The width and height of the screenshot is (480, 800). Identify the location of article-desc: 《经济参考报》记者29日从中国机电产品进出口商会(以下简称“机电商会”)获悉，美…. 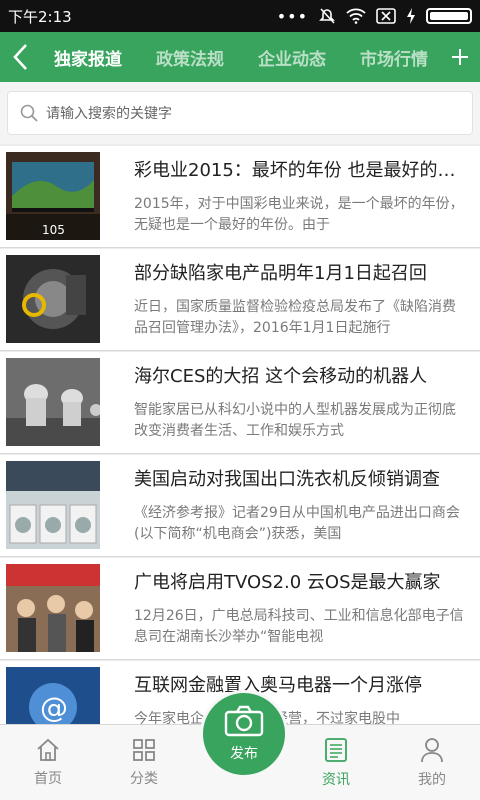
(297, 523).